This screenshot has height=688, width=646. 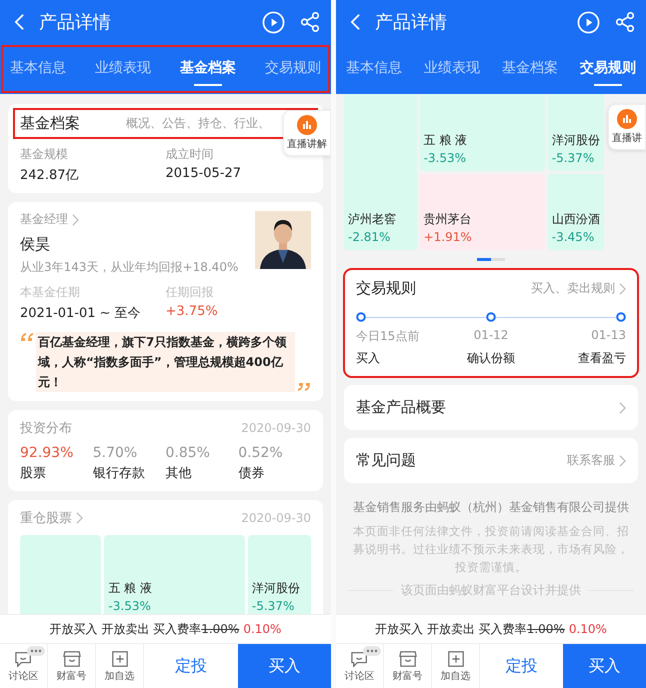 I want to click on fact-label: 基金规模, so click(x=44, y=154).